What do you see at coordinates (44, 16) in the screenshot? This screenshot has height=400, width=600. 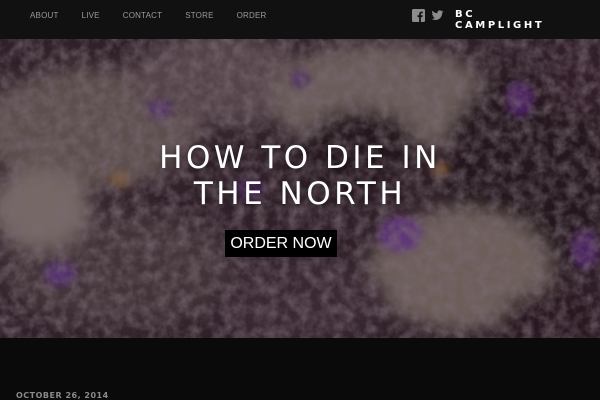 I see `nav-link-about: ABOUT` at bounding box center [44, 16].